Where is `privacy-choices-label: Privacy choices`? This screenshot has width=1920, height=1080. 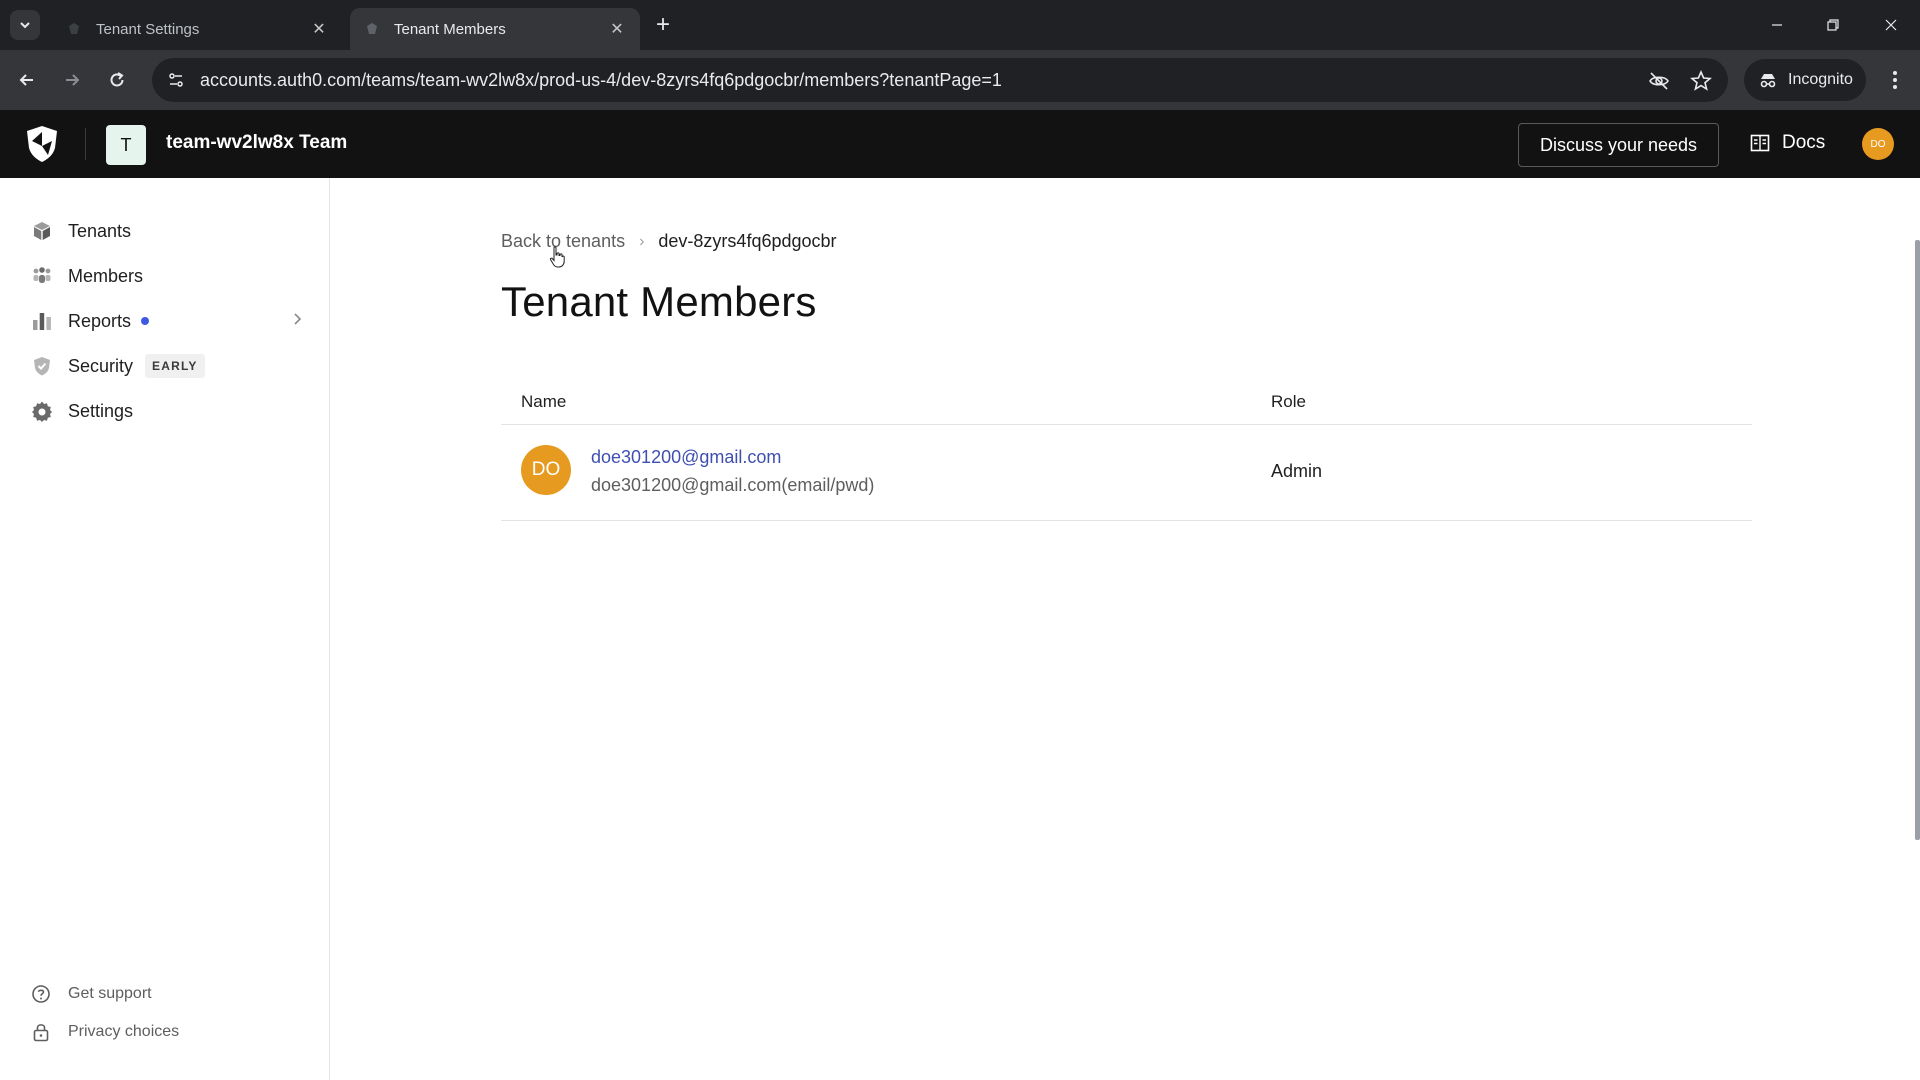 privacy-choices-label: Privacy choices is located at coordinates (124, 1031).